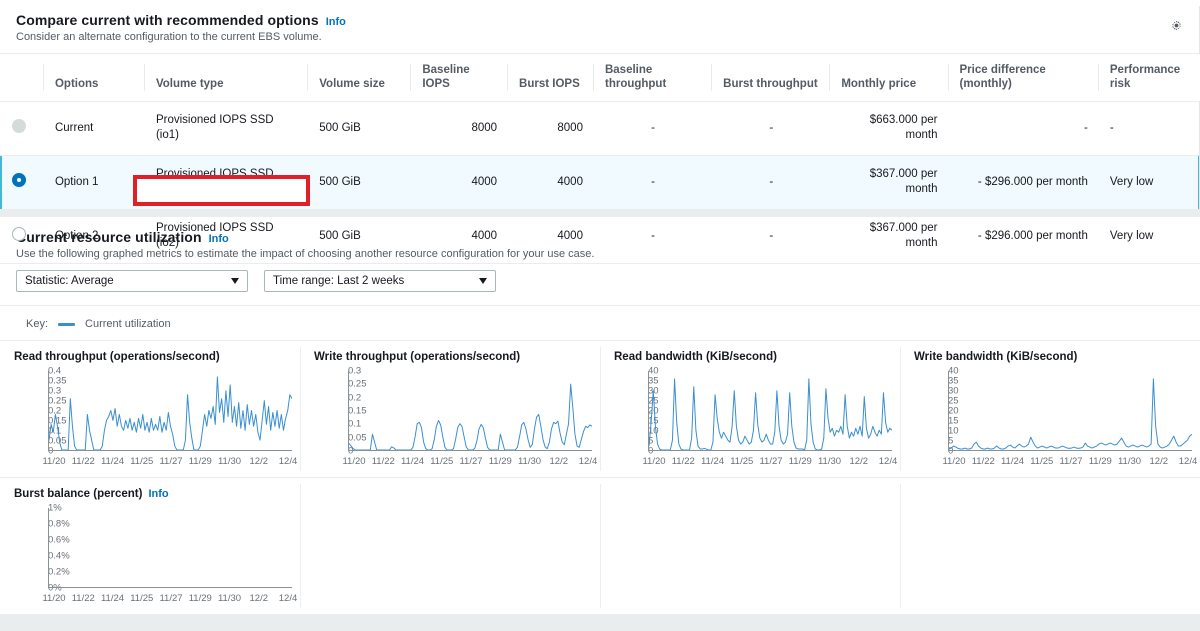  I want to click on page-title: Compare current with recommended options, so click(167, 20).